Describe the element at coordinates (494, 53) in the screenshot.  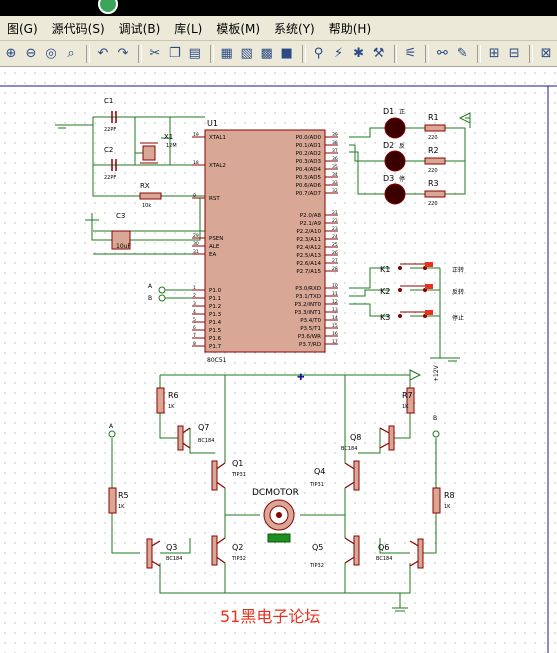
I see `new-sheet-icon: ⊞` at that location.